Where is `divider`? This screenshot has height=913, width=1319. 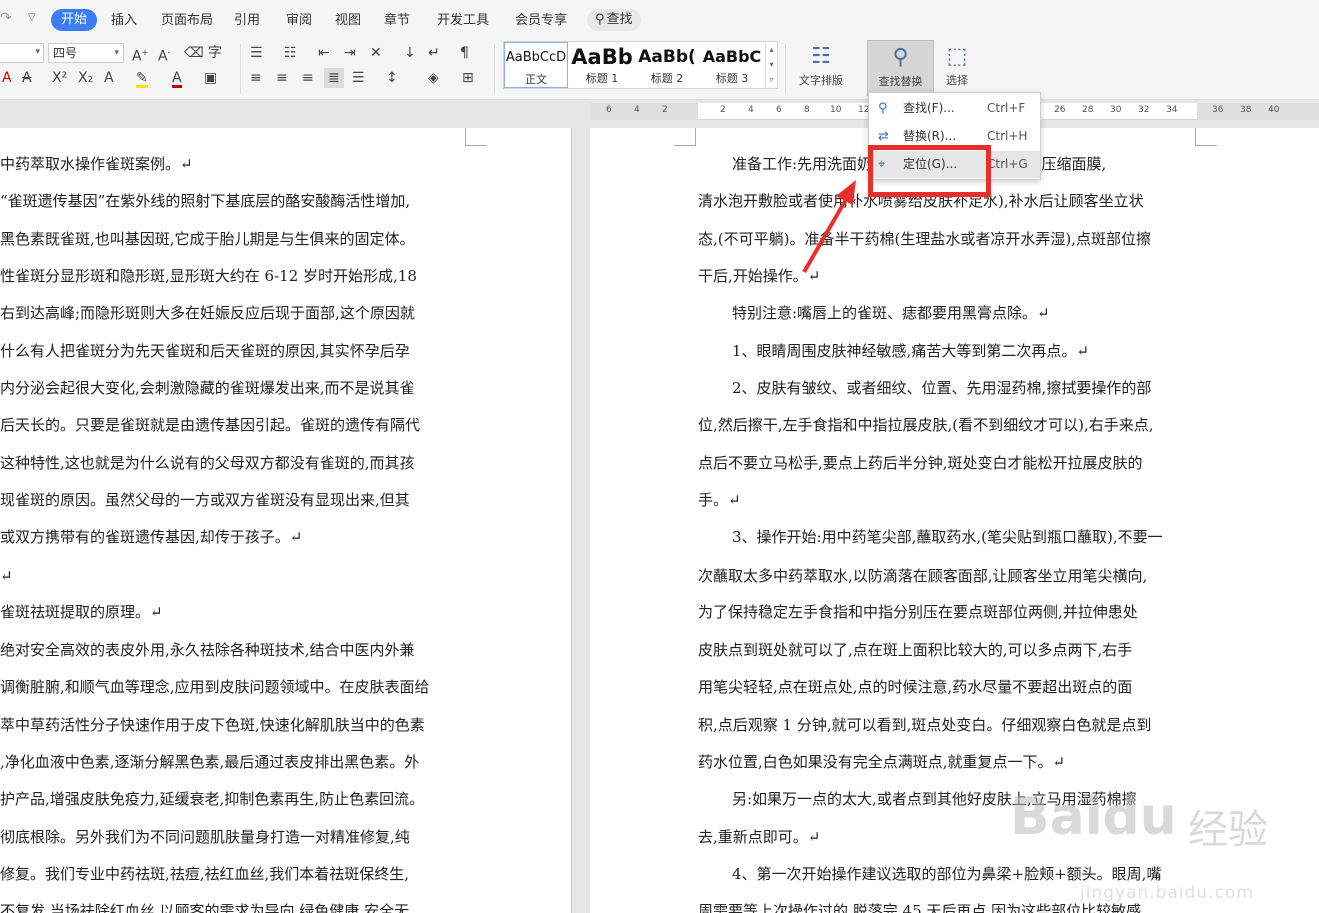 divider is located at coordinates (494, 69).